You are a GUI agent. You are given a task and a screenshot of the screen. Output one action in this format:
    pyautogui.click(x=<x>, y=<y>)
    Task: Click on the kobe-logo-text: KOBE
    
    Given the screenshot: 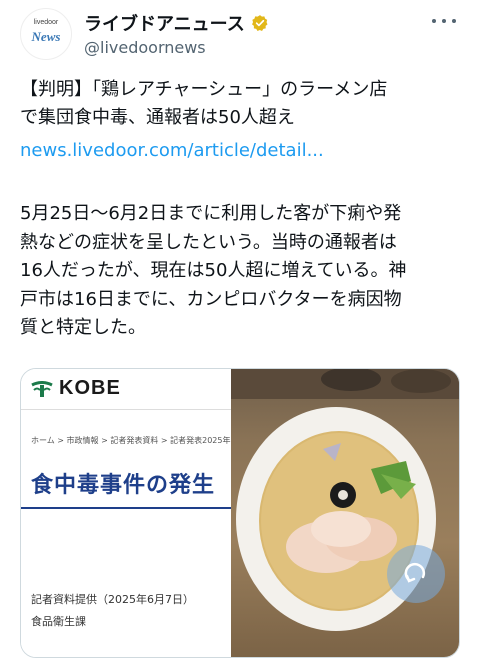 What is the action you would take?
    pyautogui.click(x=90, y=388)
    